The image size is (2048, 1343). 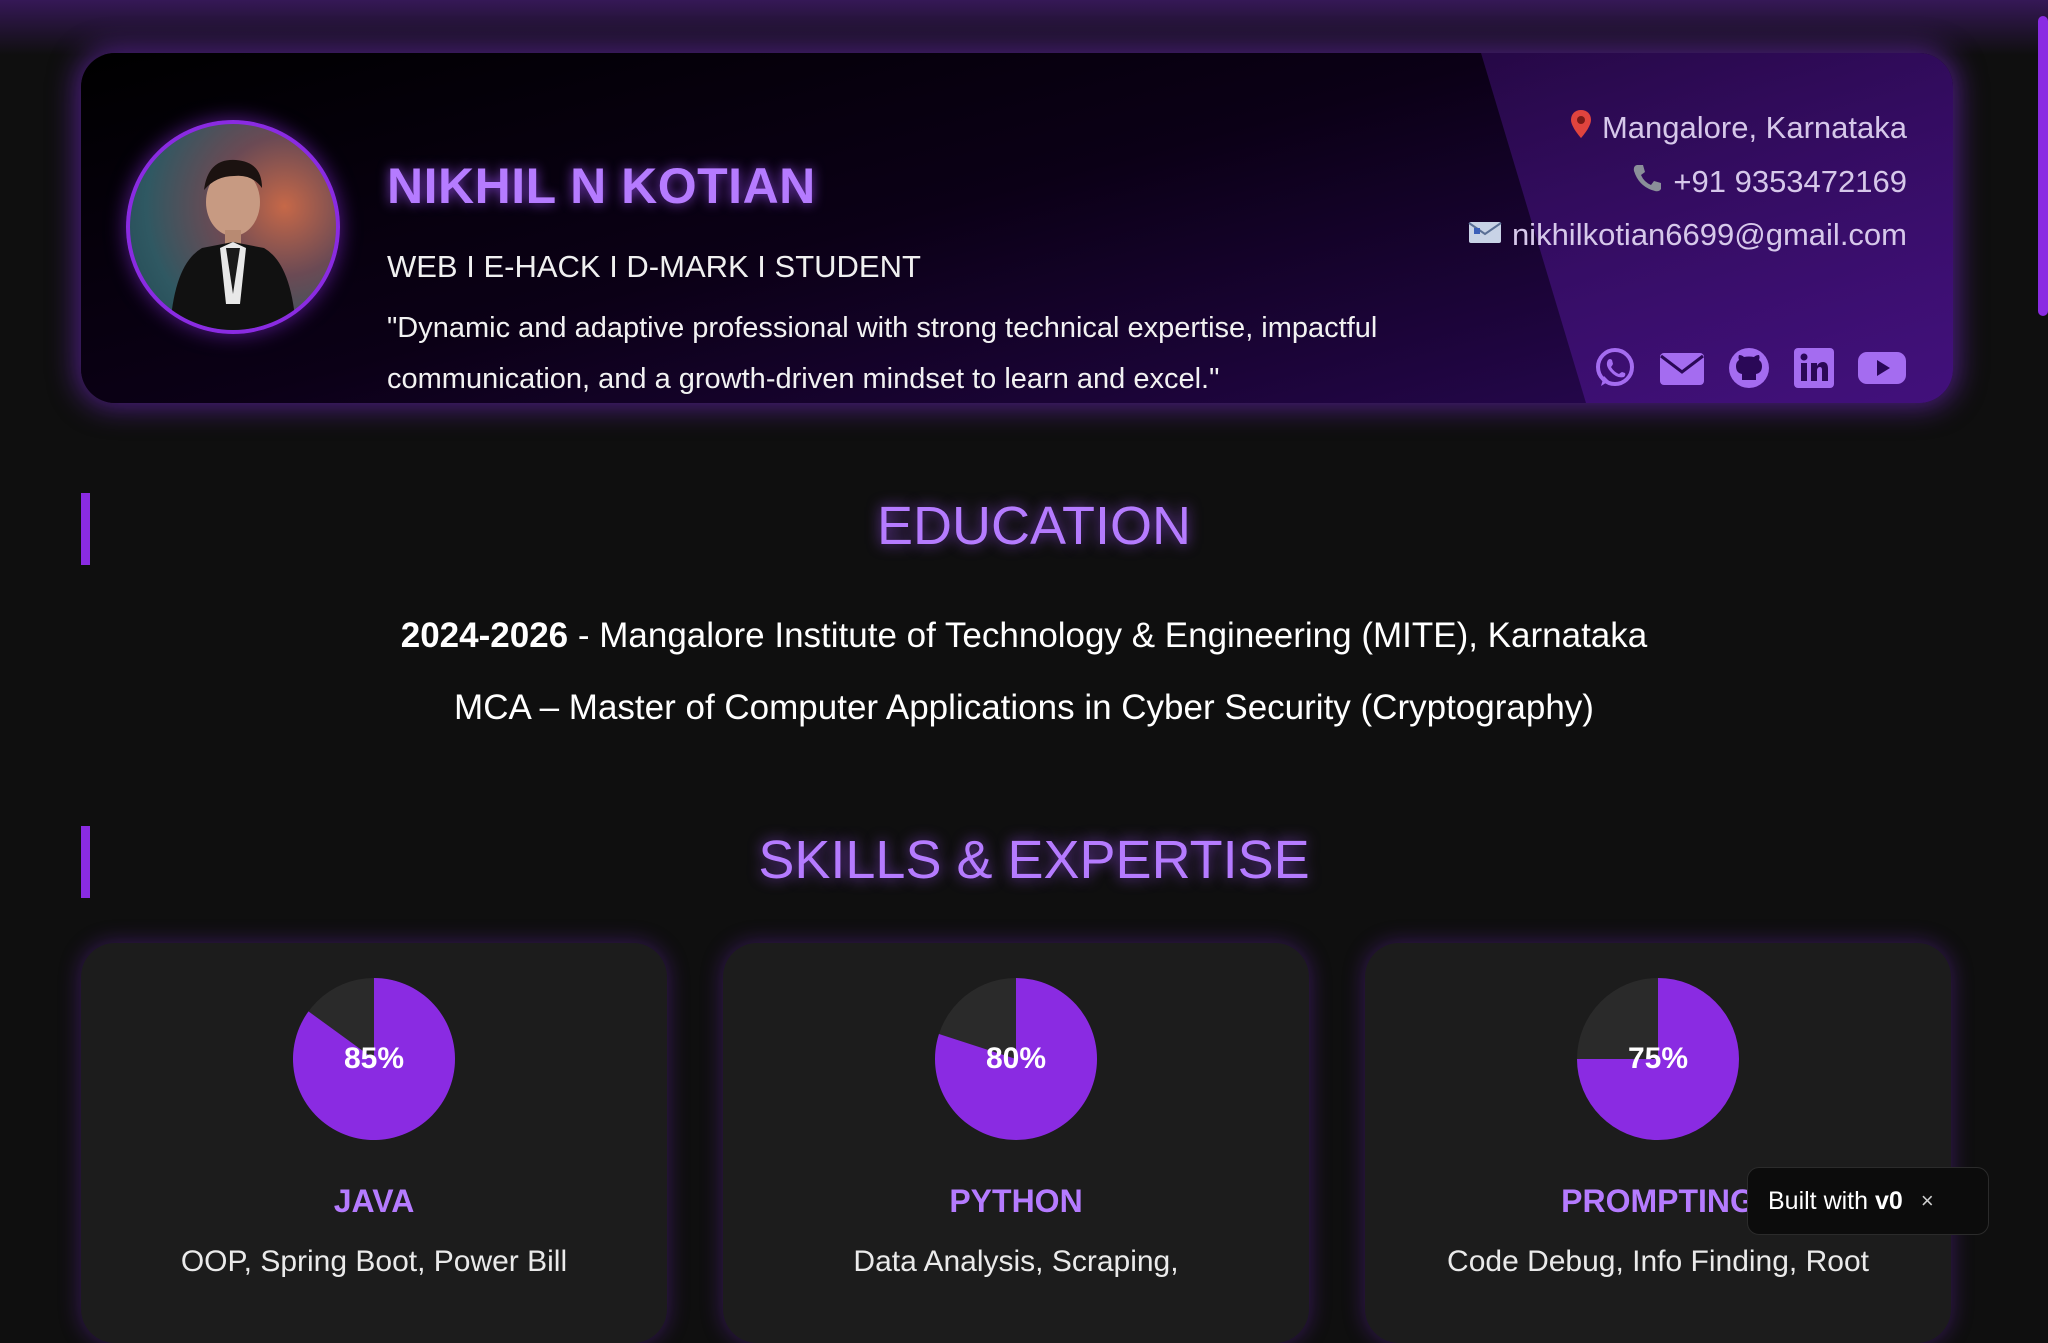 I want to click on skill-name: PYTHON, so click(x=1016, y=1201).